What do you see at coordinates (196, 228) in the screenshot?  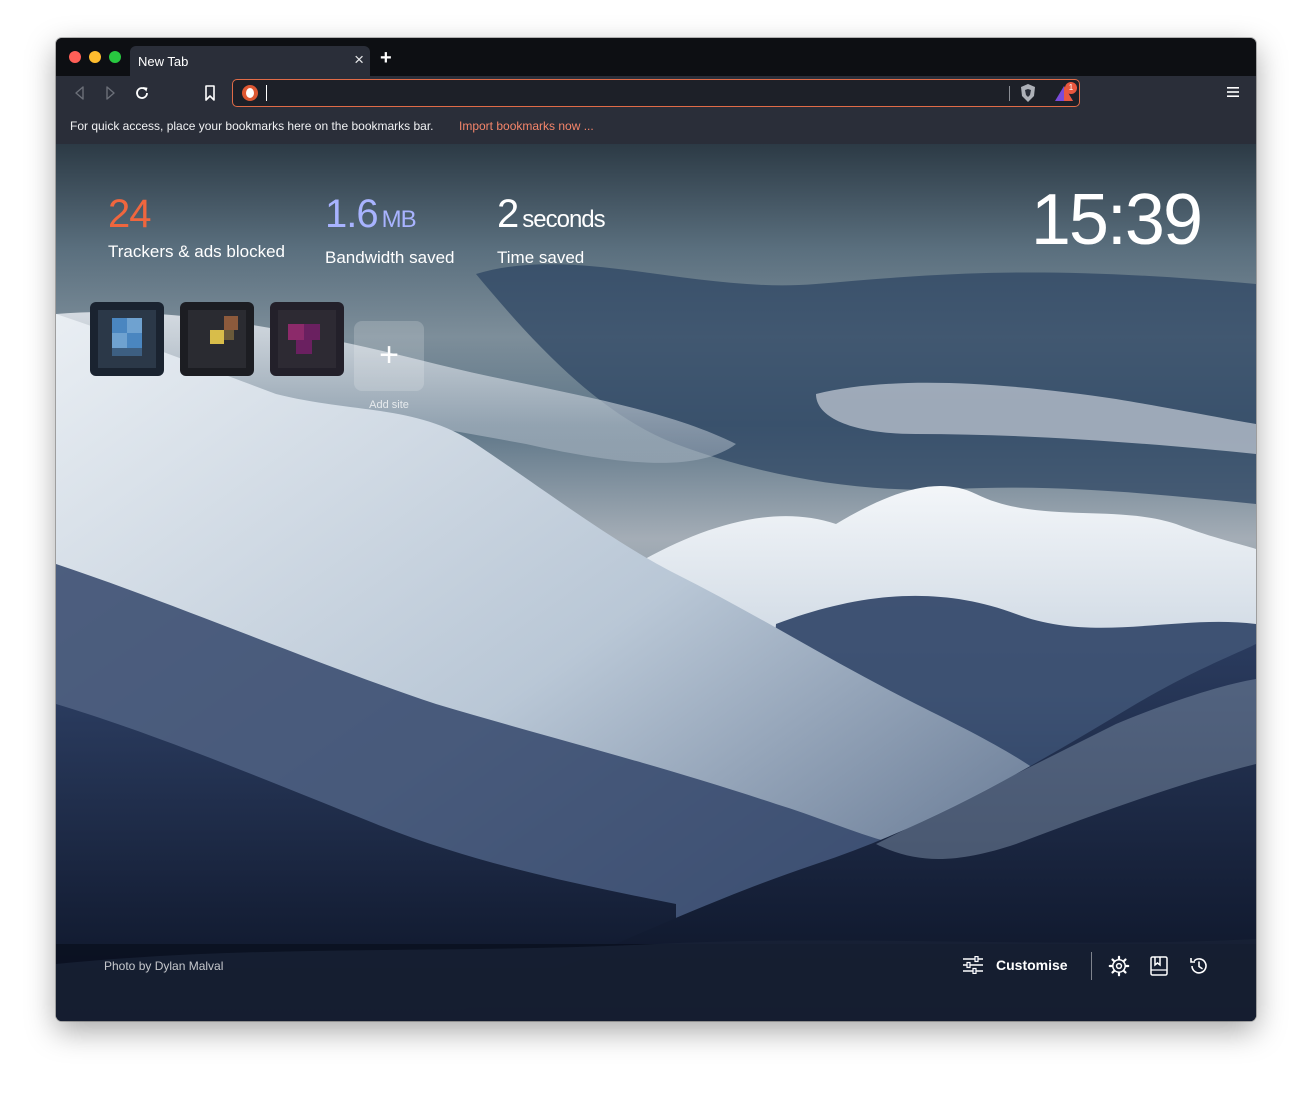 I see `stat-trackers: 24 Trackers & ads blocked` at bounding box center [196, 228].